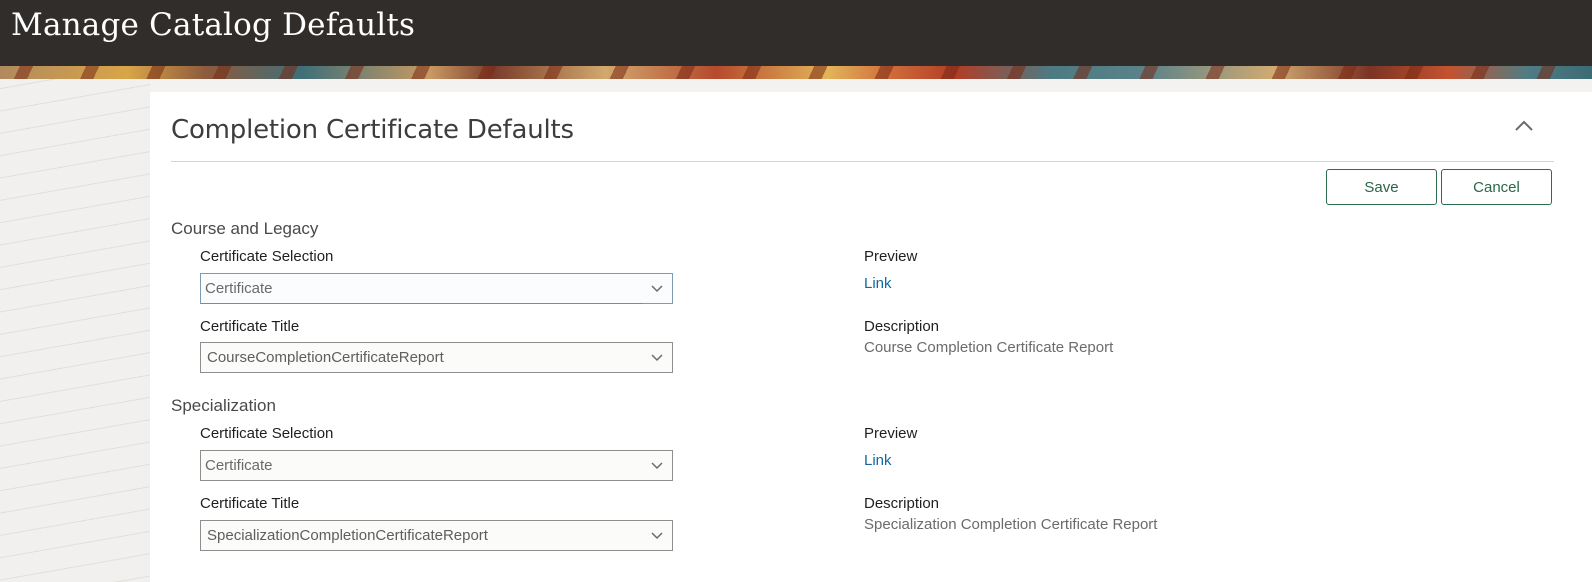 The image size is (1592, 582). Describe the element at coordinates (1381, 187) in the screenshot. I see `save-button: Save` at that location.